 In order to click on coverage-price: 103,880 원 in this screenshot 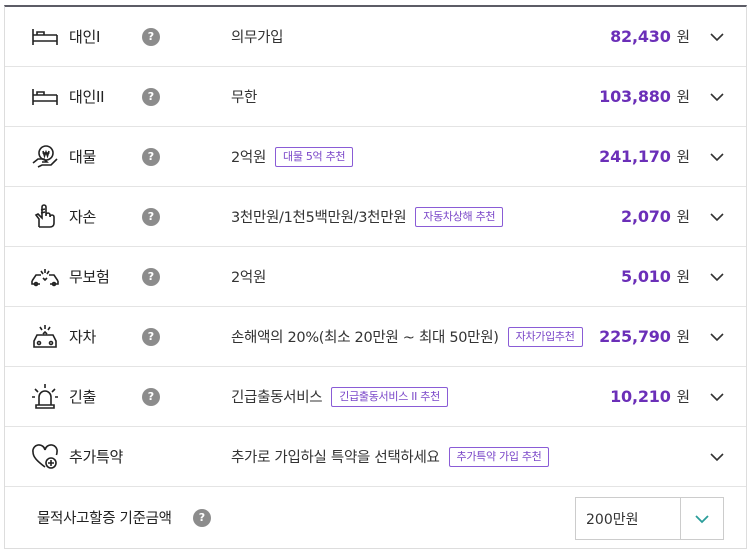, I will do `click(644, 96)`.